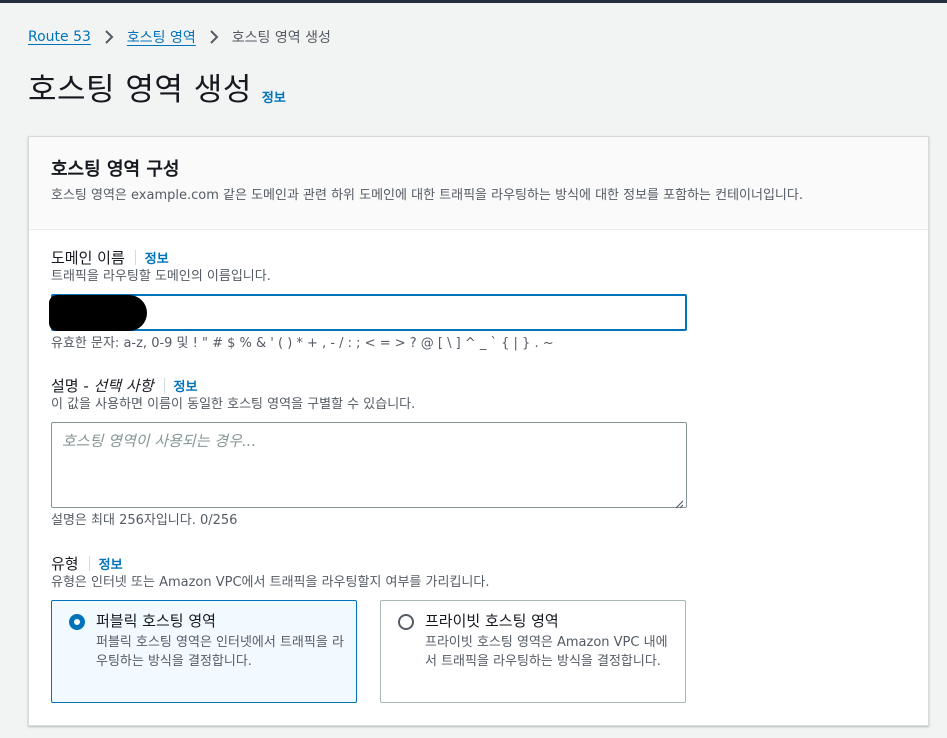  Describe the element at coordinates (371, 266) in the screenshot. I see `domain-name-field: 도메인 이름 정보 트래픽을 라우팅할 도메인의 이름입니다.` at that location.